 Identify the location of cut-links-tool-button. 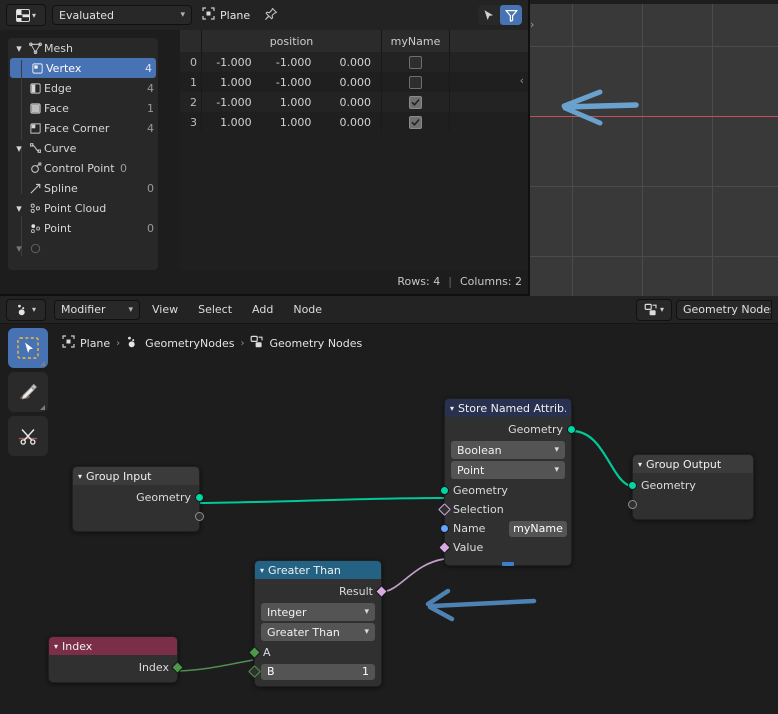
(28, 436).